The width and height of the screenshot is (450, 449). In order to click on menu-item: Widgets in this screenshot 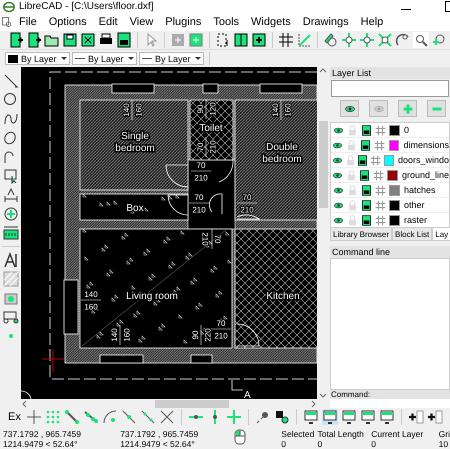, I will do `click(271, 22)`.